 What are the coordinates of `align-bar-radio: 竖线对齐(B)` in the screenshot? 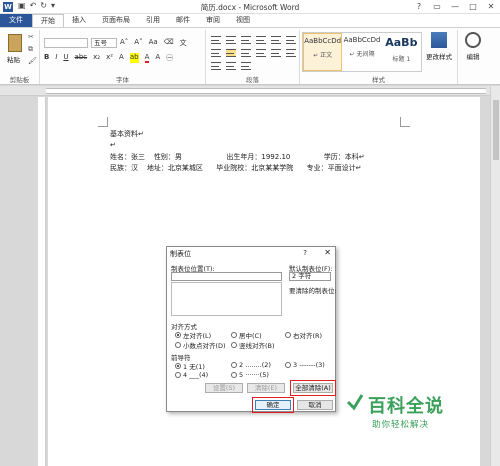 It's located at (253, 345).